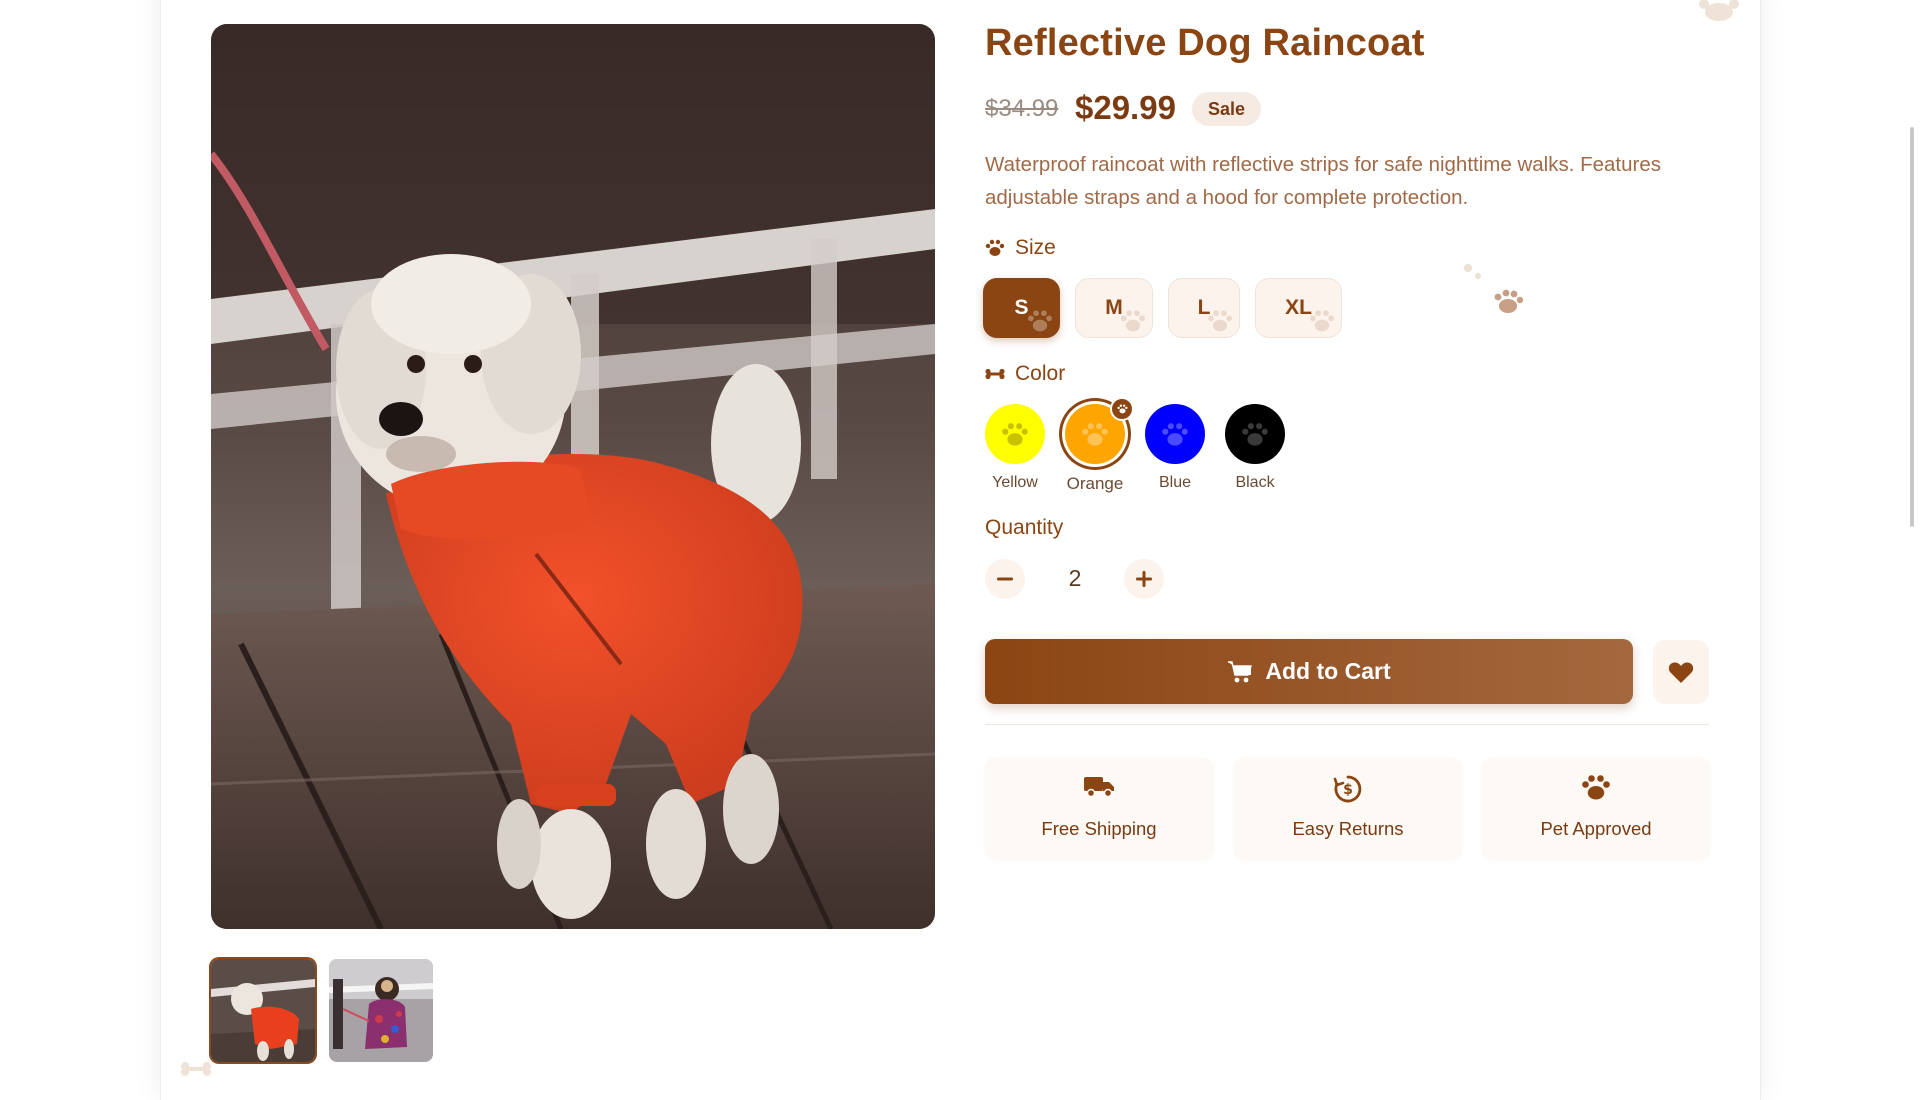  What do you see at coordinates (1328, 671) in the screenshot?
I see `add-to-cart-label: Add to Cart` at bounding box center [1328, 671].